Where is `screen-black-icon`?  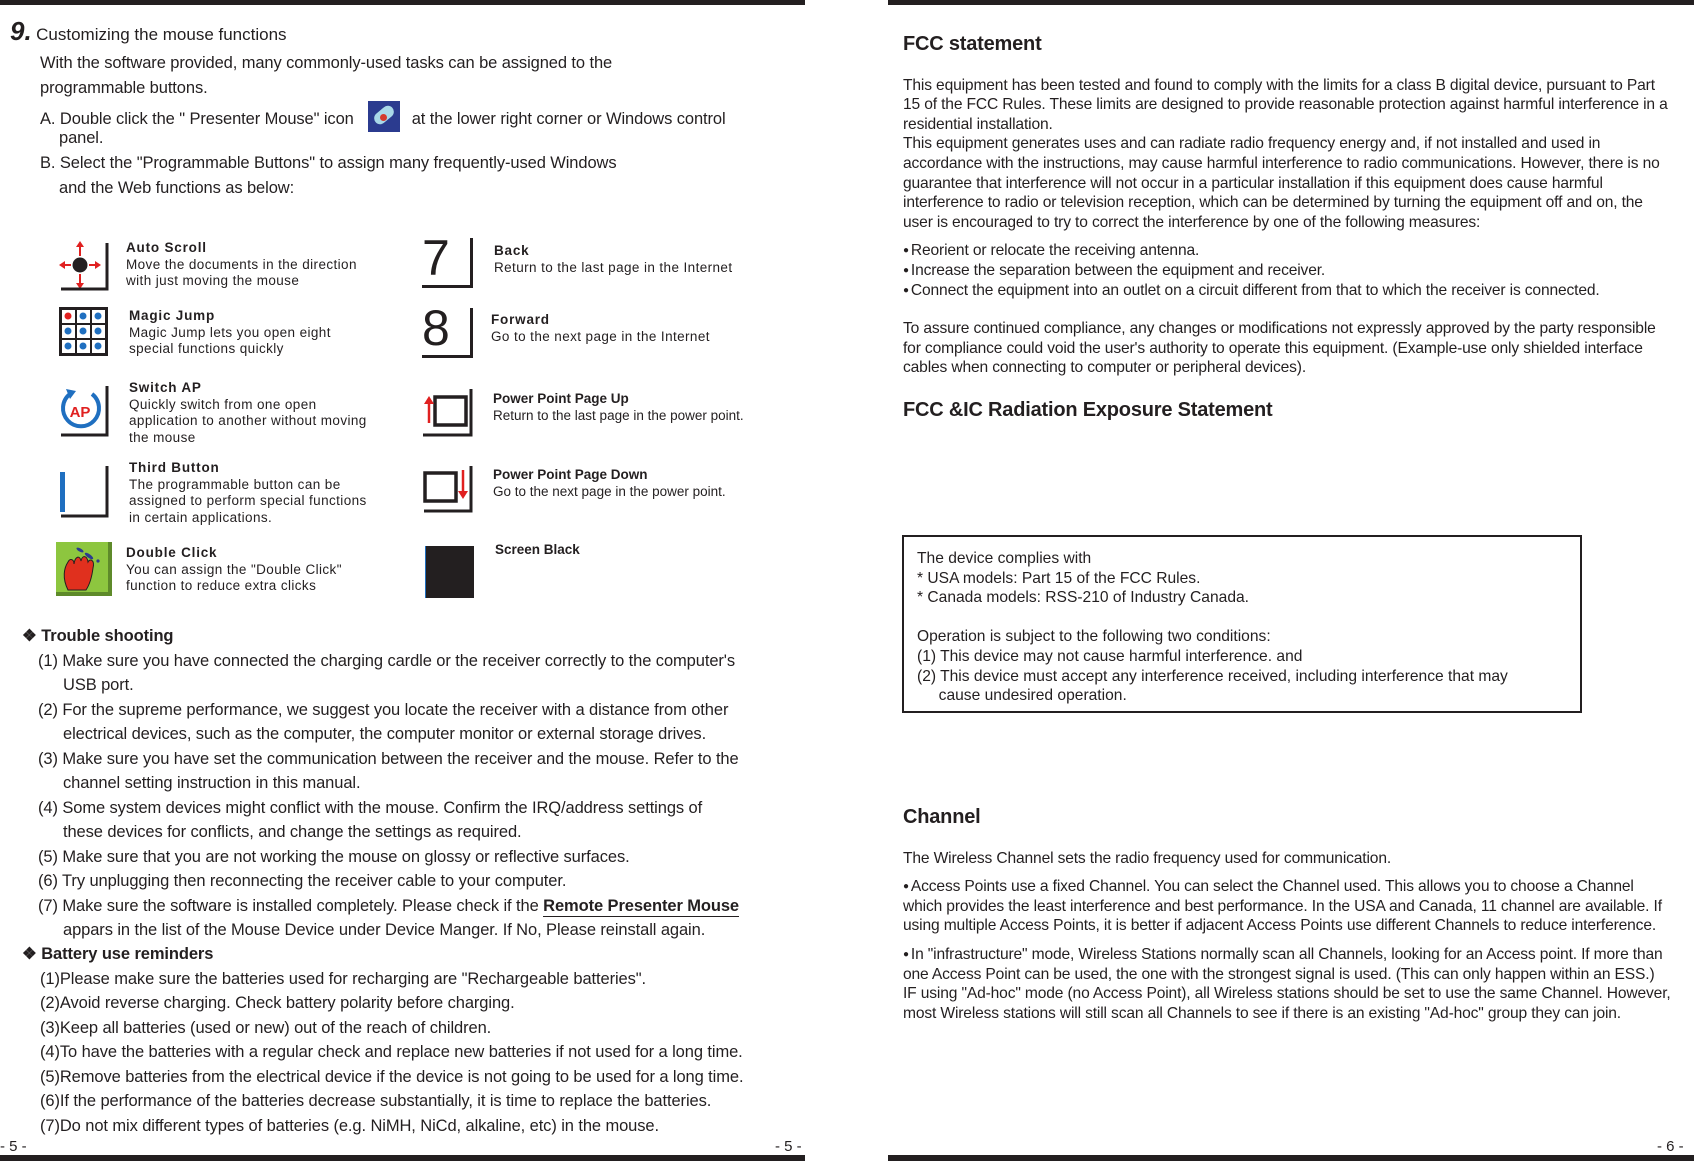 screen-black-icon is located at coordinates (449, 572).